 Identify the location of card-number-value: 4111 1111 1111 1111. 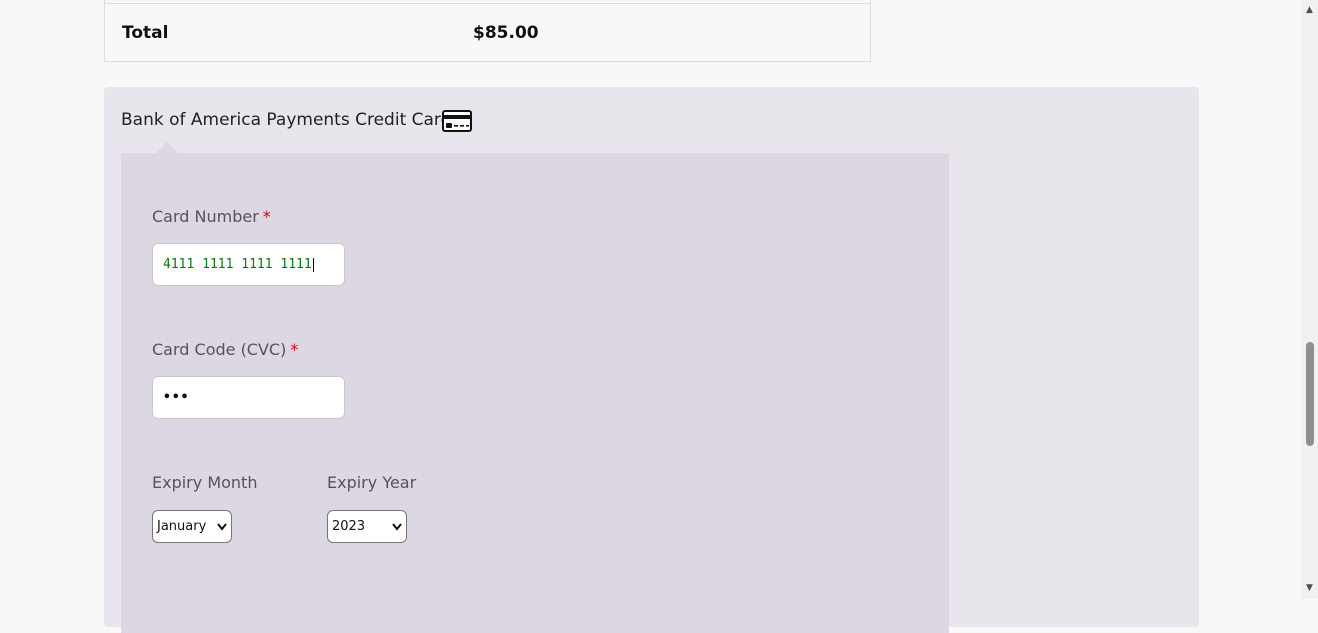
(237, 264).